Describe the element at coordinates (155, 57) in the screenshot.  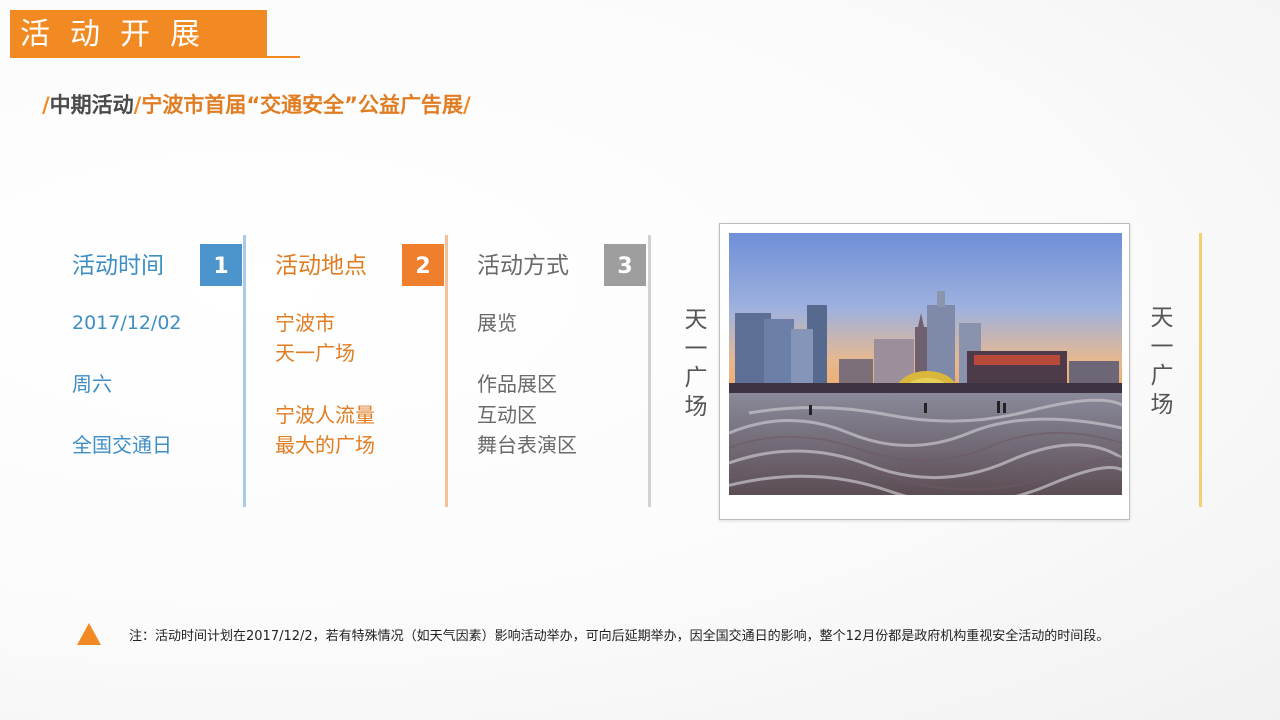
I see `title-underline` at that location.